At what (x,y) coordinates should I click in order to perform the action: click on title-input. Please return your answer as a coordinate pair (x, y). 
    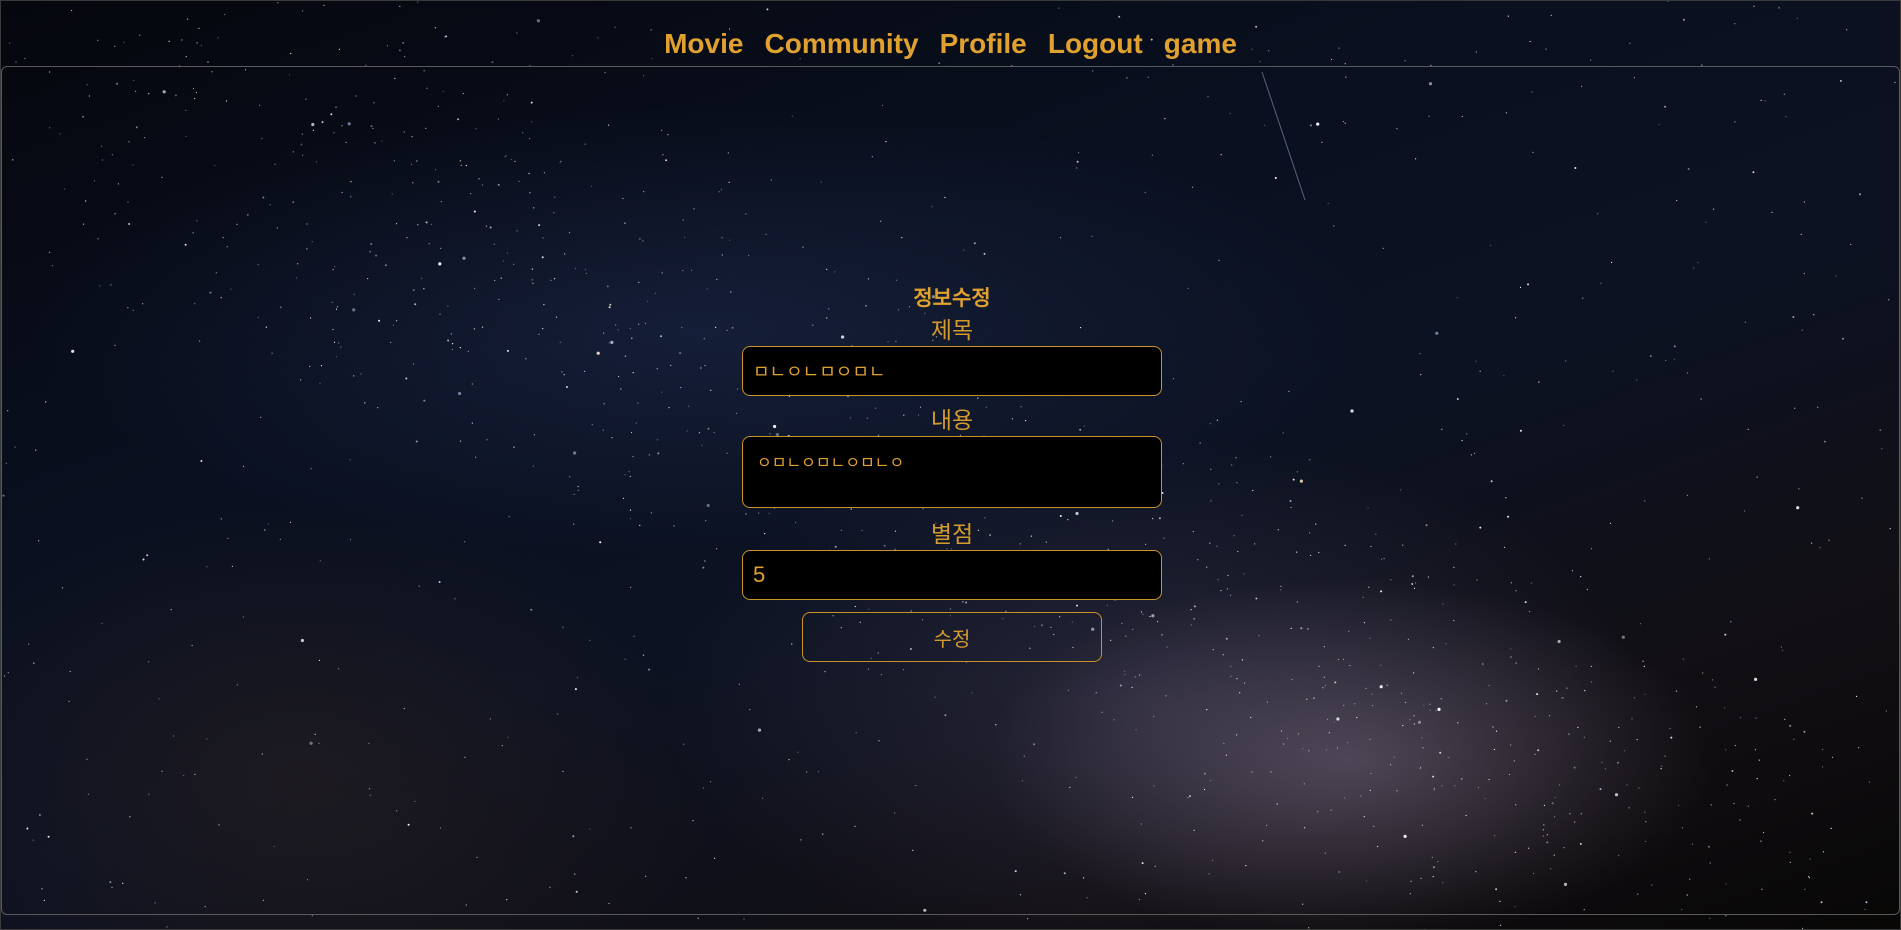
    Looking at the image, I should click on (952, 371).